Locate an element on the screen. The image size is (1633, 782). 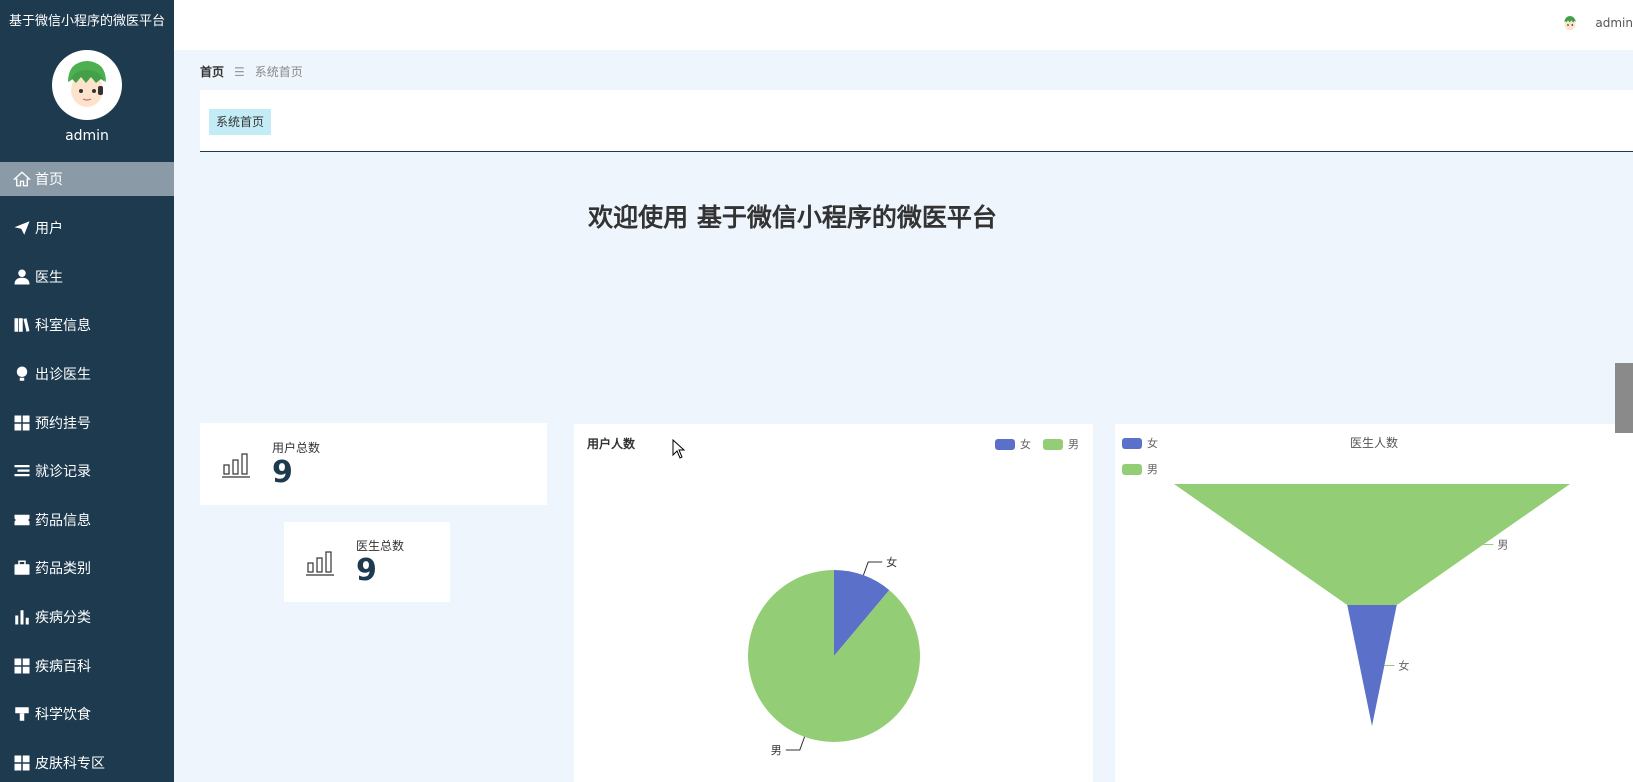
sidebar-item-home: 首页 is located at coordinates (87, 179).